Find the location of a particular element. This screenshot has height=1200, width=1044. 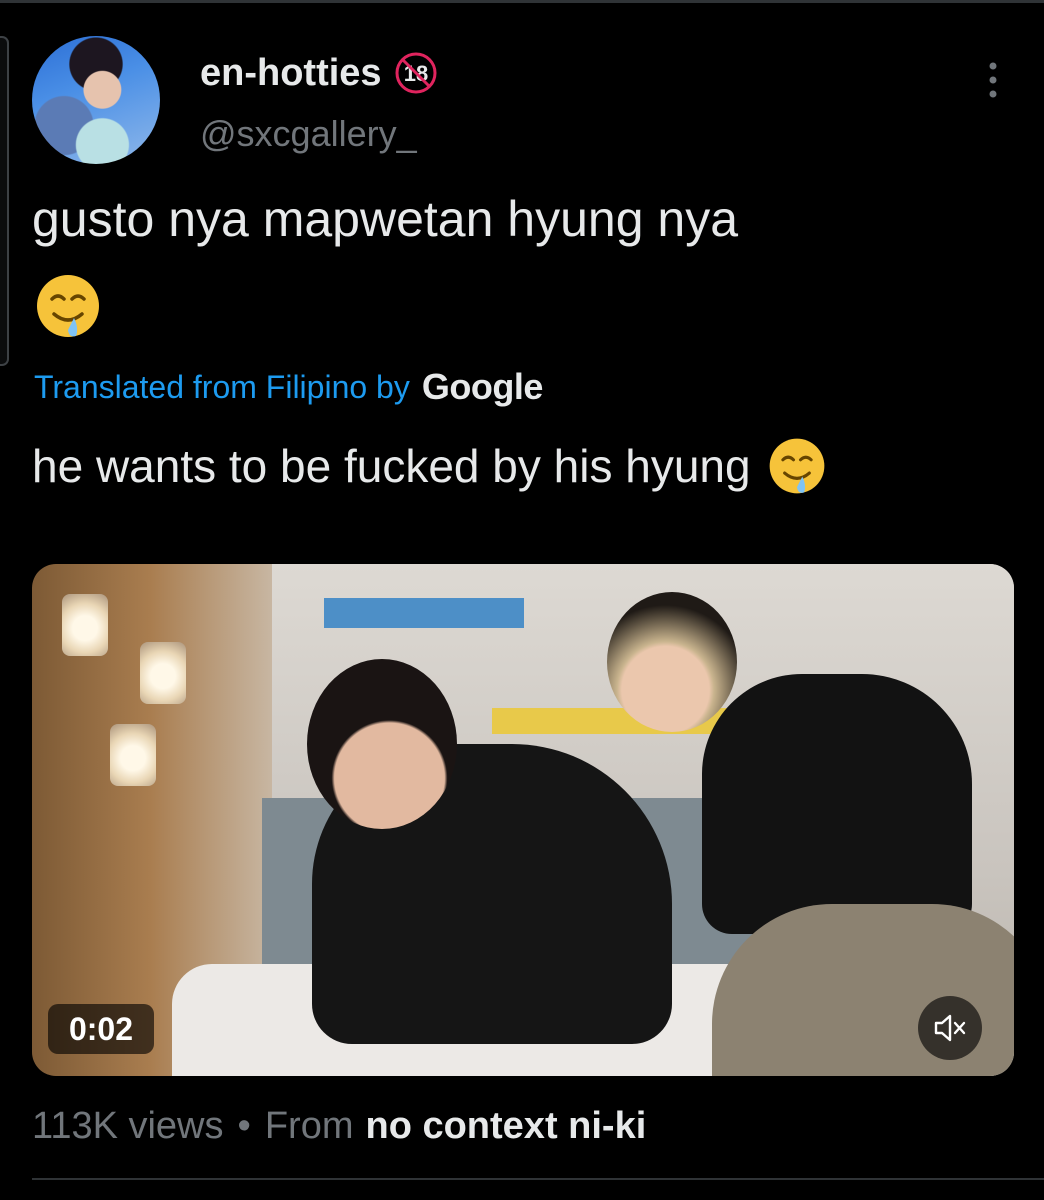

view-count: 113K views is located at coordinates (128, 1126).